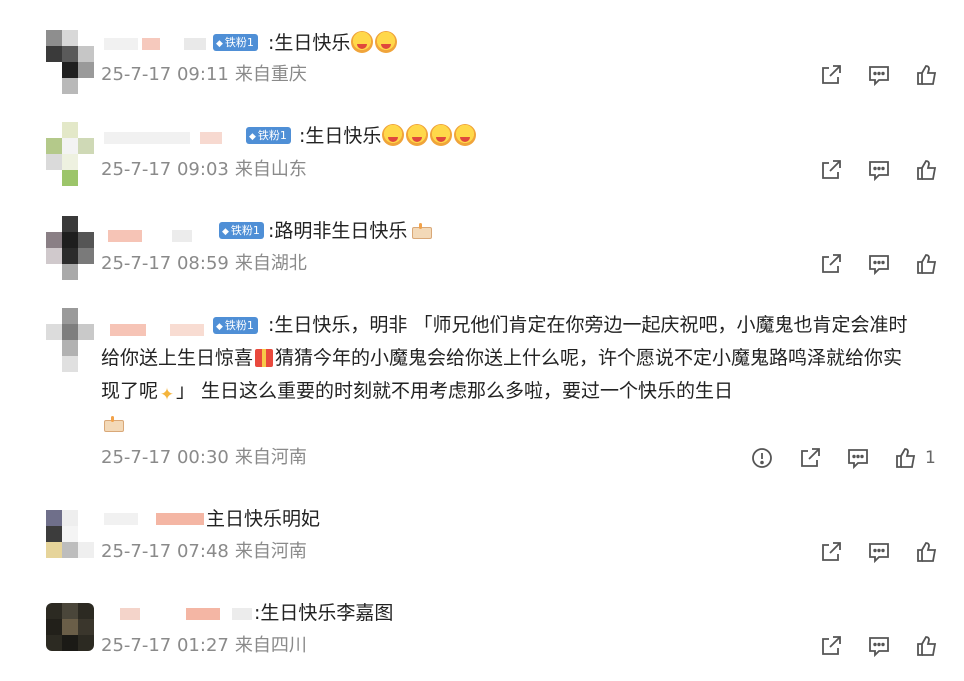  I want to click on comment-text: 主日快乐明妃, so click(263, 519).